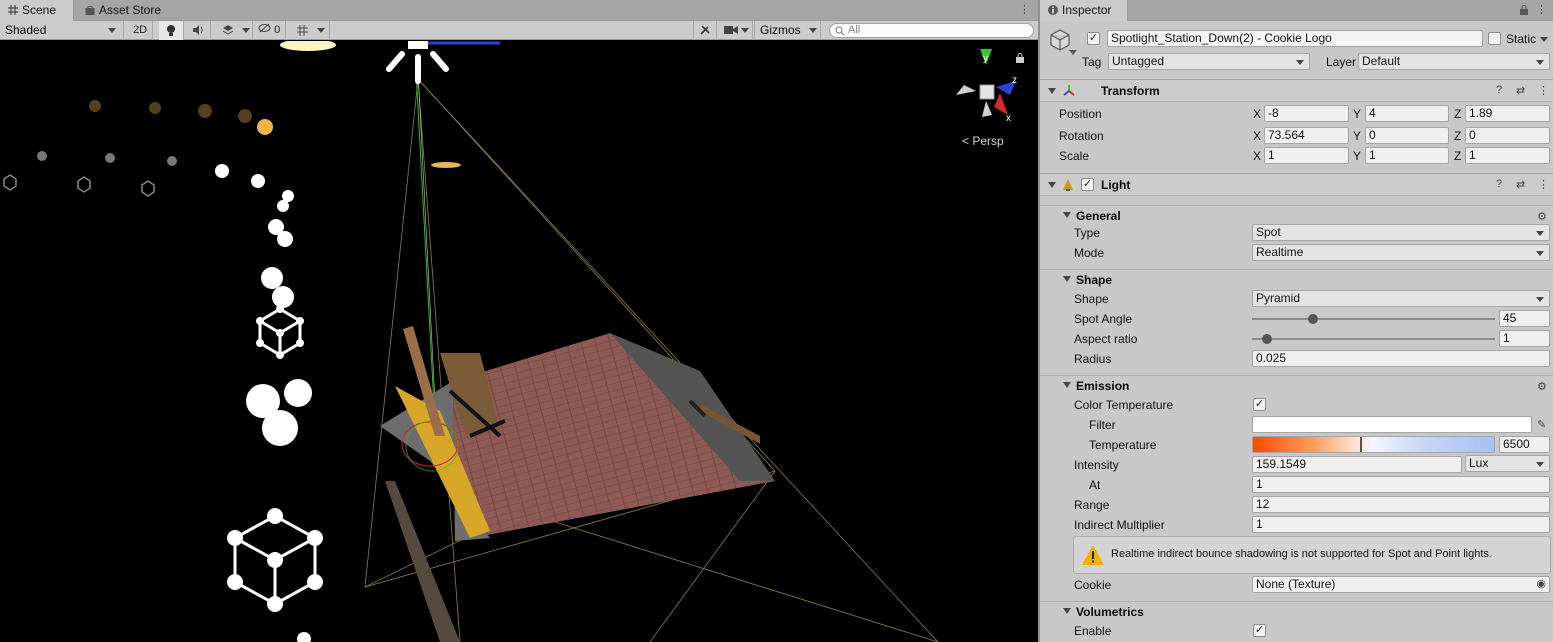 This screenshot has height=642, width=1553. What do you see at coordinates (1095, 485) in the screenshot?
I see `at-label: At` at bounding box center [1095, 485].